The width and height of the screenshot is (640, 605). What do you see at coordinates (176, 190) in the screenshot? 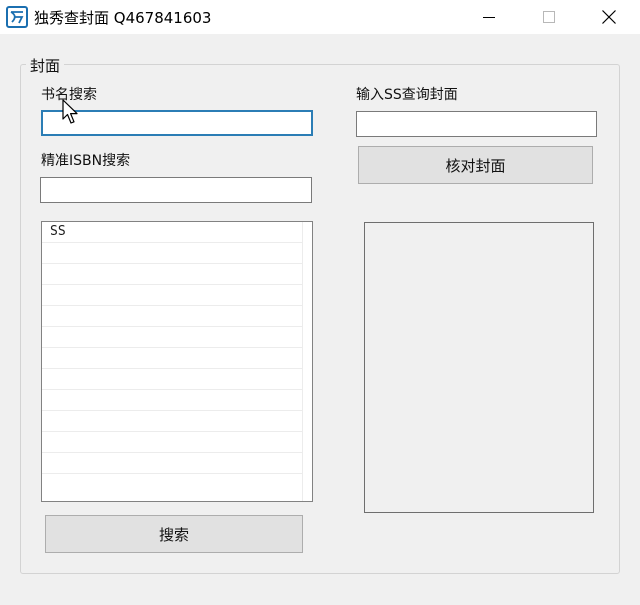
I see `isbn-search-input` at bounding box center [176, 190].